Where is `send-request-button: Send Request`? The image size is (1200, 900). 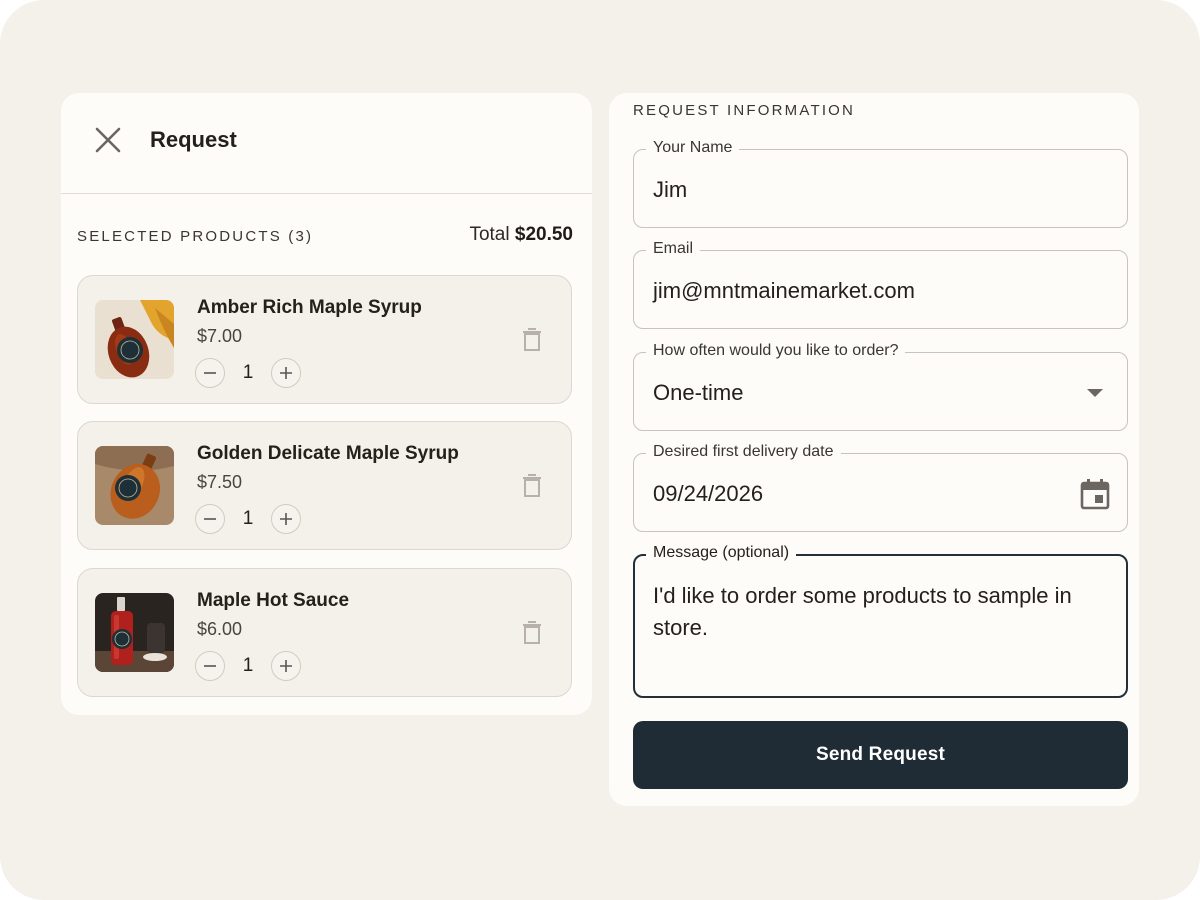 send-request-button: Send Request is located at coordinates (880, 755).